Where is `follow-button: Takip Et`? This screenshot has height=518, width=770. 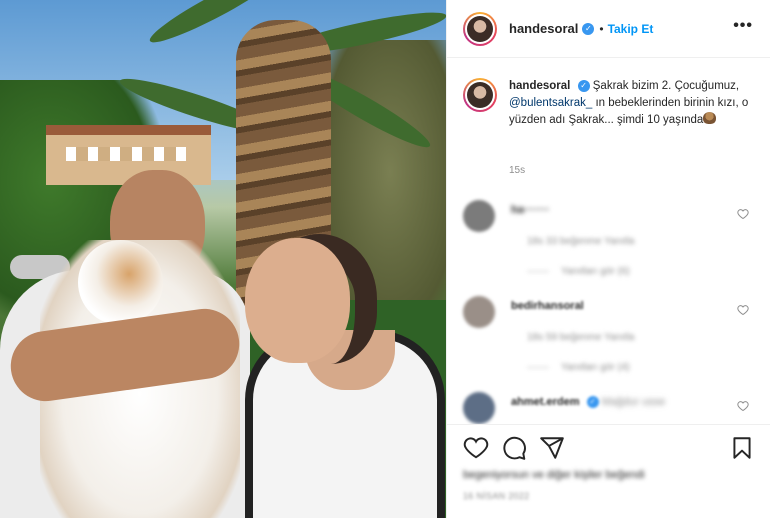 follow-button: Takip Et is located at coordinates (631, 29).